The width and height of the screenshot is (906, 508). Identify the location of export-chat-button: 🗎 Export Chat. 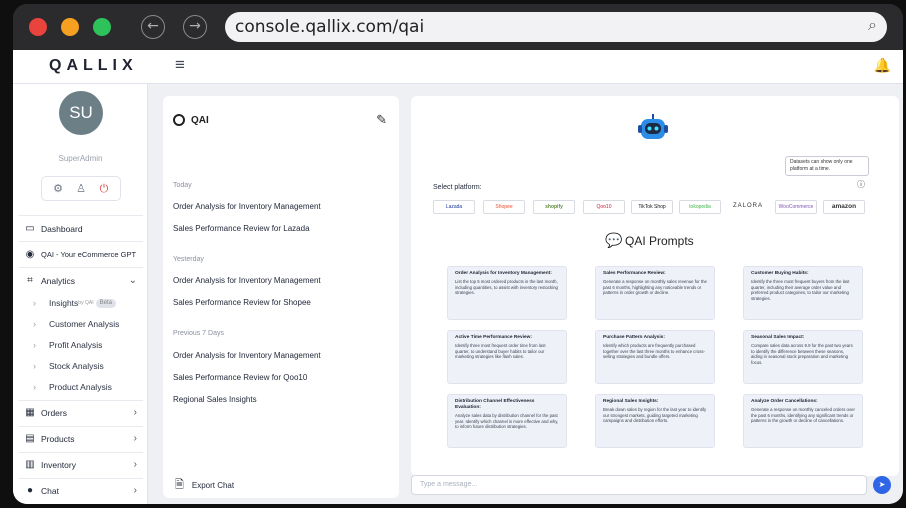
(204, 485).